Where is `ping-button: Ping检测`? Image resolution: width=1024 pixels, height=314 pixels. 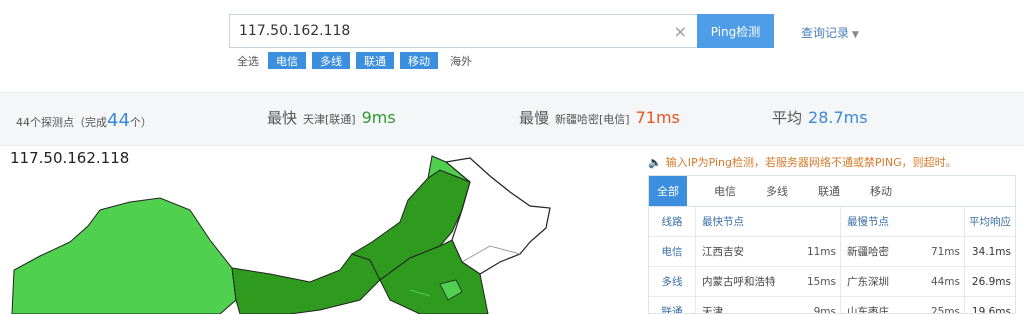 ping-button: Ping检测 is located at coordinates (735, 31).